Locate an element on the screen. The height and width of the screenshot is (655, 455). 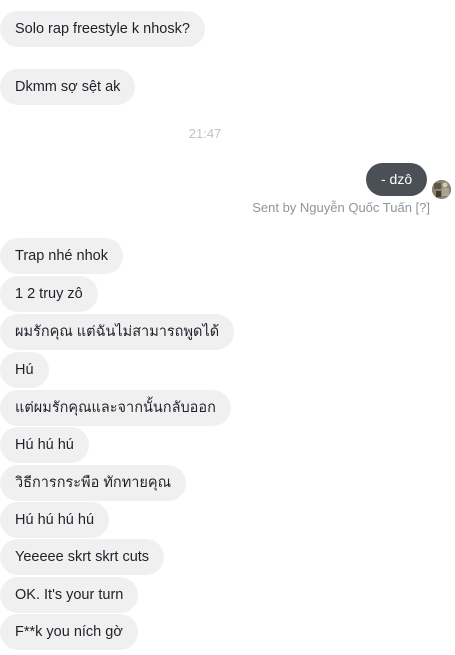
user-avatar-photo is located at coordinates (441, 189).